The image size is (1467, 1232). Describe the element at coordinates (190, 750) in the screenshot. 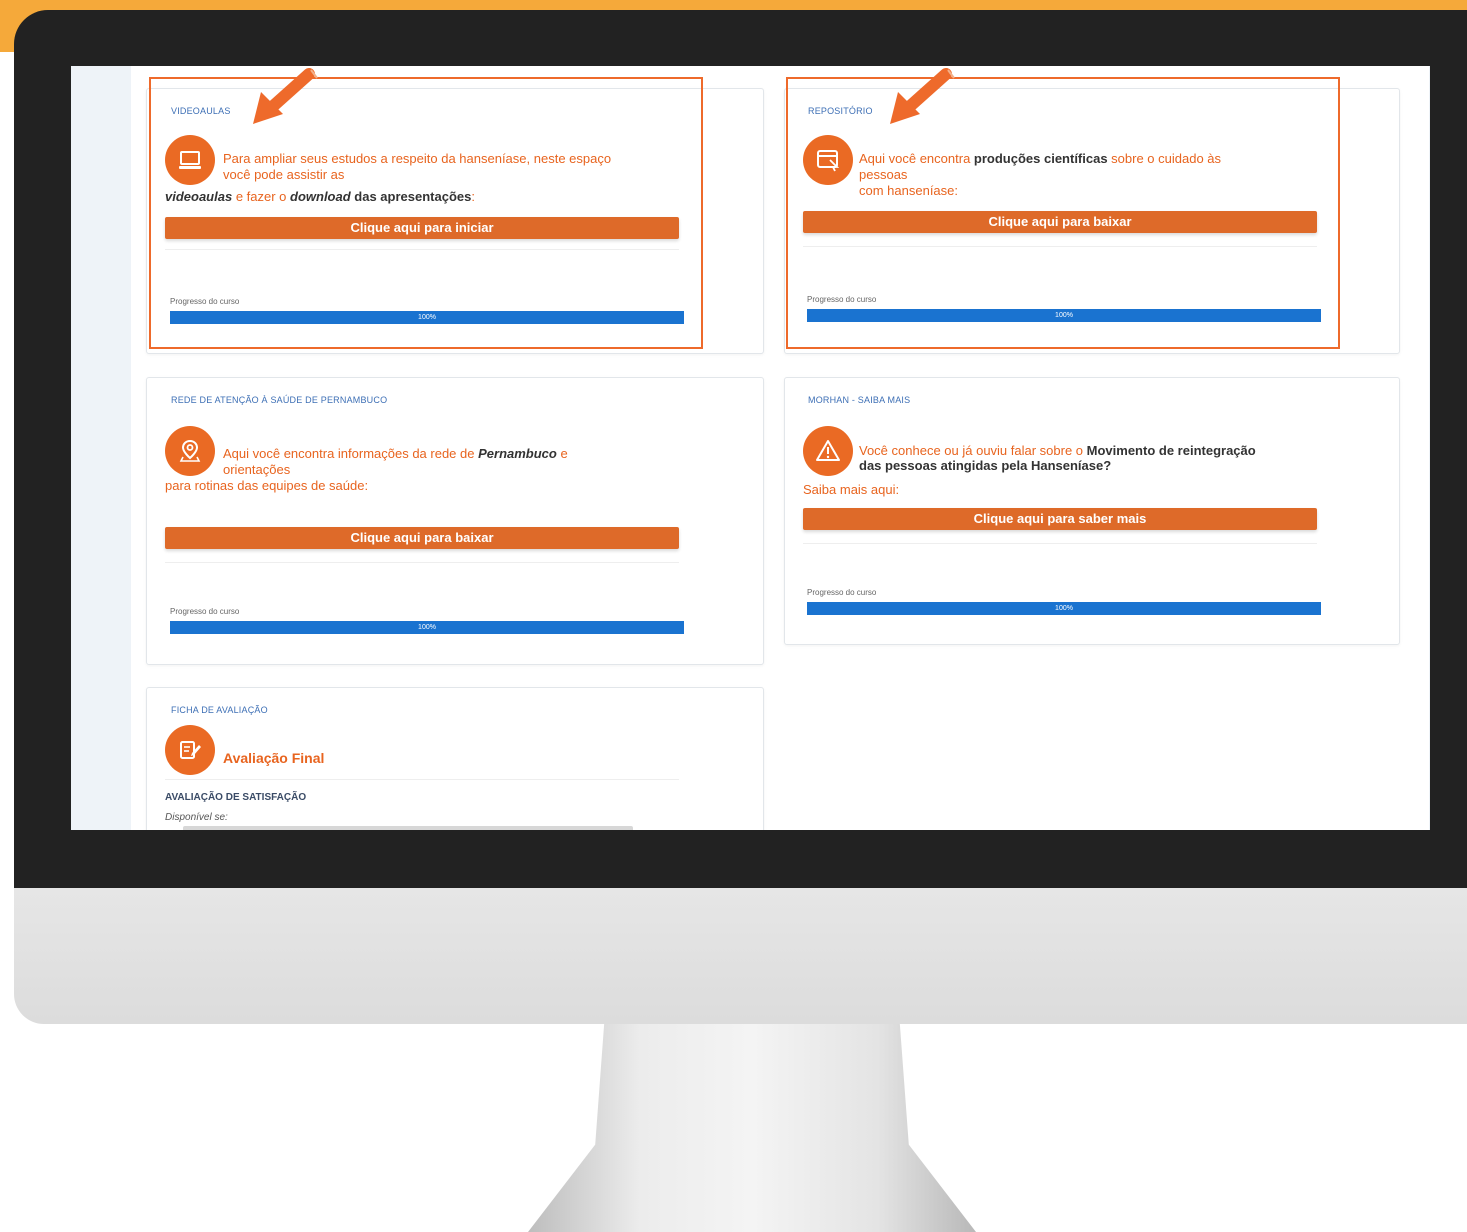

I see `edit-document-icon` at that location.